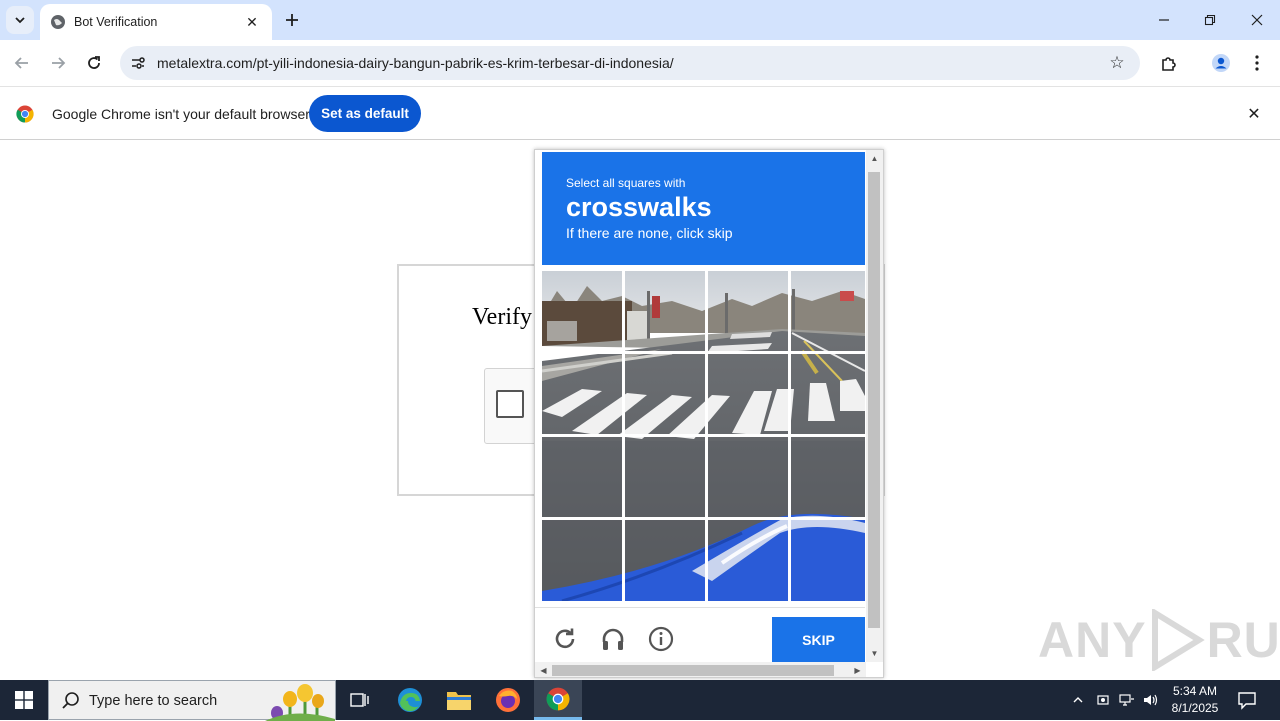  I want to click on back-button, so click(22, 63).